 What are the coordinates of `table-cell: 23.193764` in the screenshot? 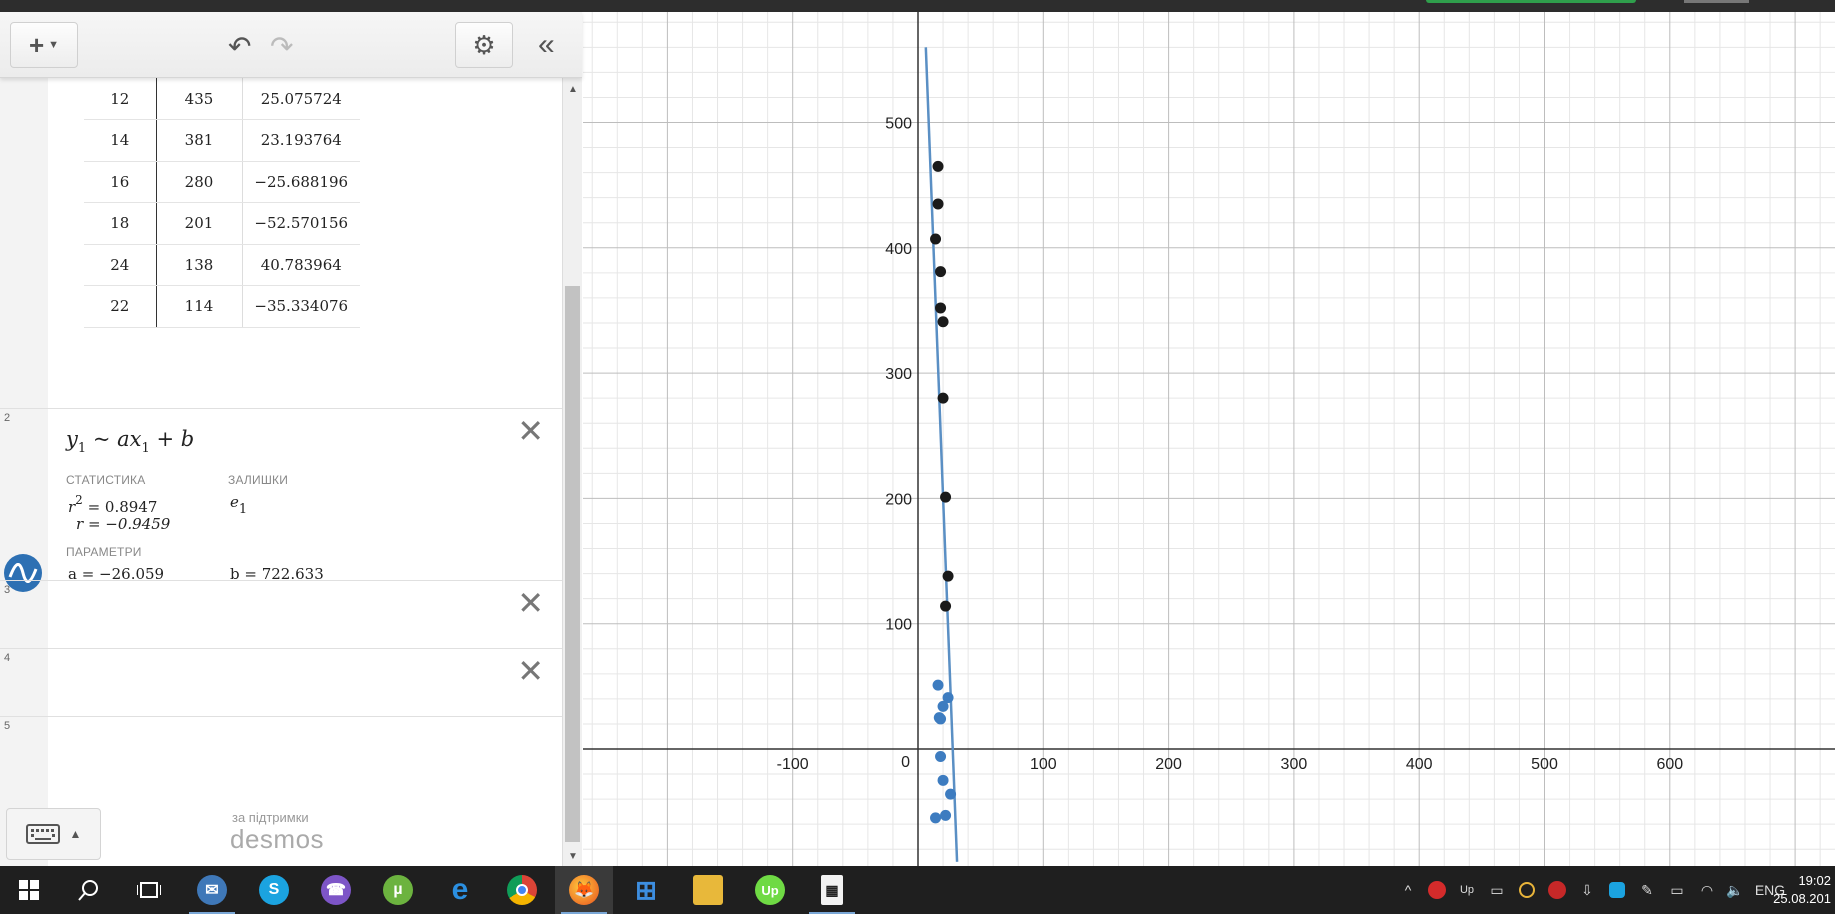 It's located at (301, 140).